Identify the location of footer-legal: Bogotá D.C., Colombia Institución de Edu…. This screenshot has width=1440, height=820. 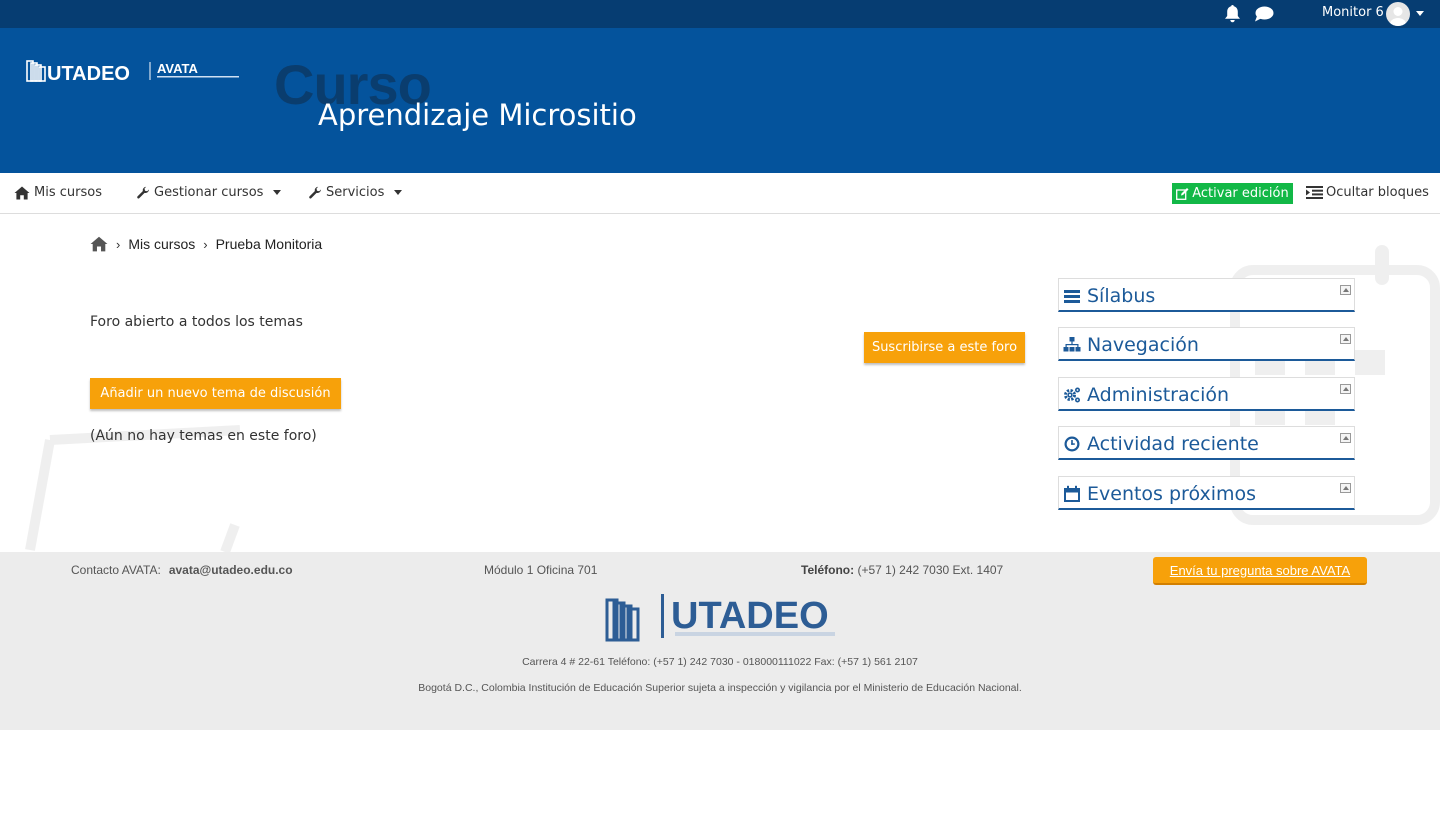
(720, 688).